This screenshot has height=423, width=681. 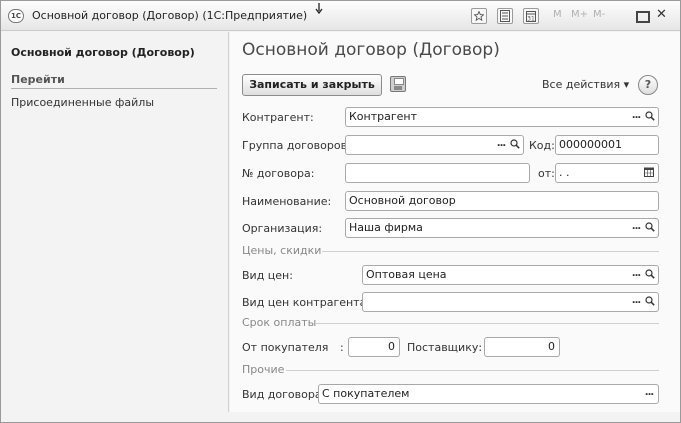 I want to click on contract-group-label: Группа договоров:, so click(x=296, y=145).